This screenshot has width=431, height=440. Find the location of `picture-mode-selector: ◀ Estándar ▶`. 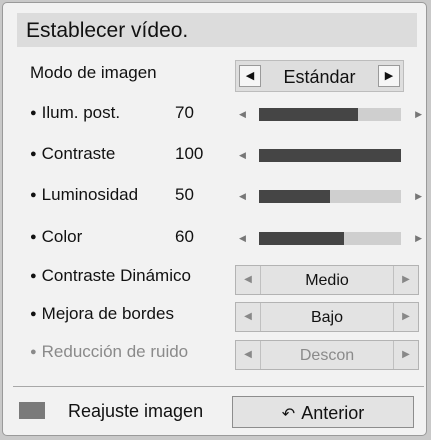

picture-mode-selector: ◀ Estándar ▶ is located at coordinates (319, 76).